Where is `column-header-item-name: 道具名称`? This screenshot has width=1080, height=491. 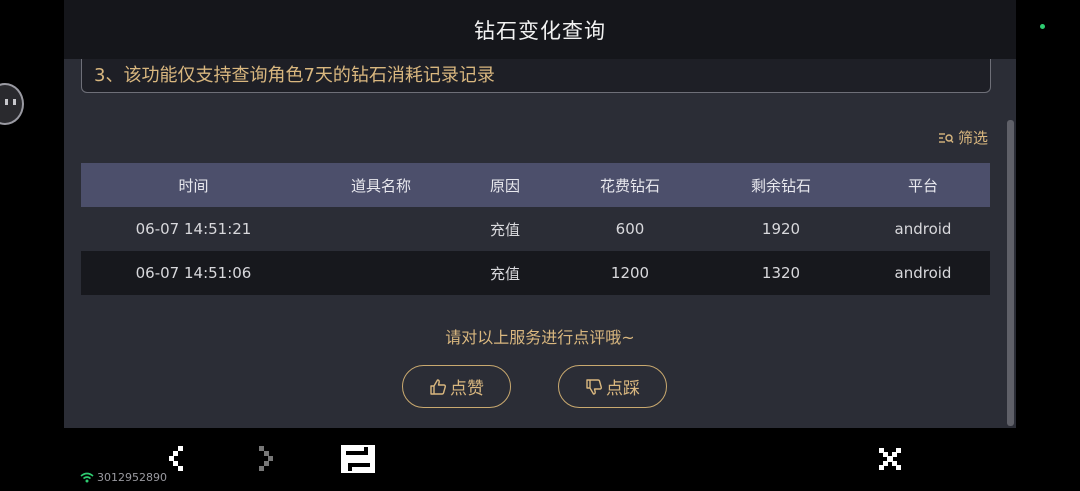
column-header-item-name: 道具名称 is located at coordinates (380, 185).